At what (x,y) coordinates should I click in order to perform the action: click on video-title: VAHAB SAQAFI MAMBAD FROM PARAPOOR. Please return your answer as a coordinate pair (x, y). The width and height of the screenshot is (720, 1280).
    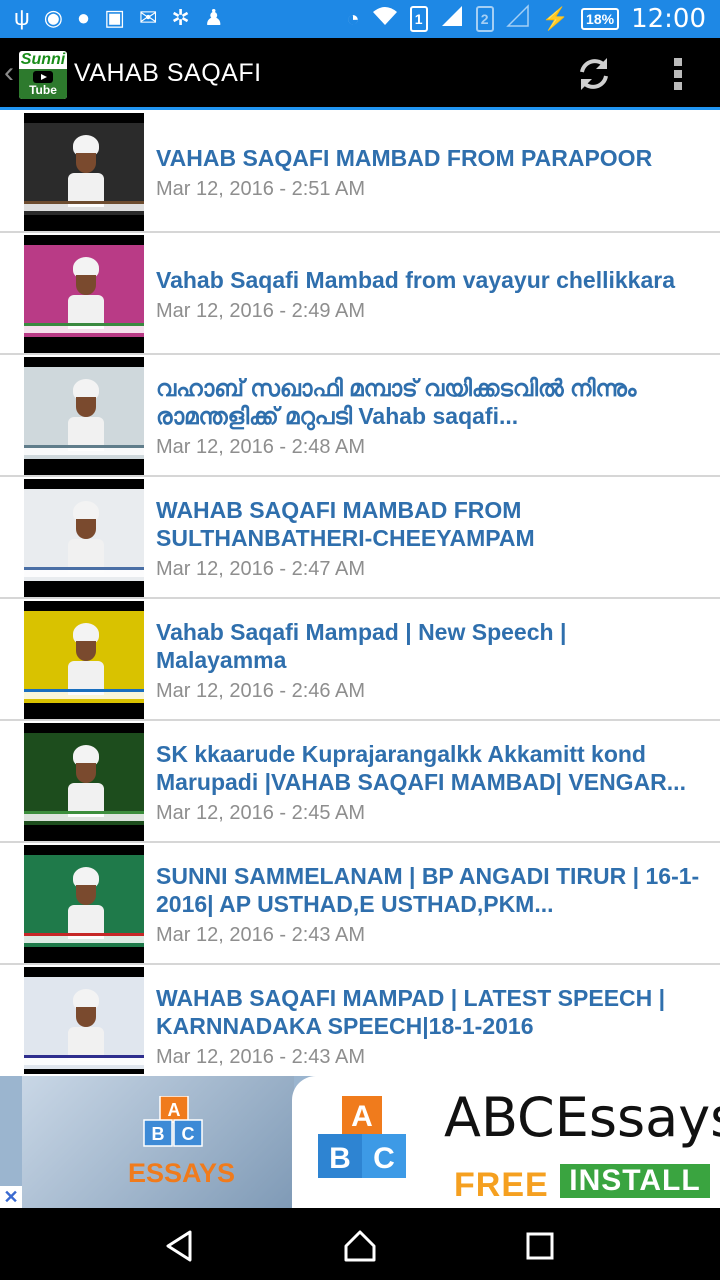
    Looking at the image, I should click on (404, 158).